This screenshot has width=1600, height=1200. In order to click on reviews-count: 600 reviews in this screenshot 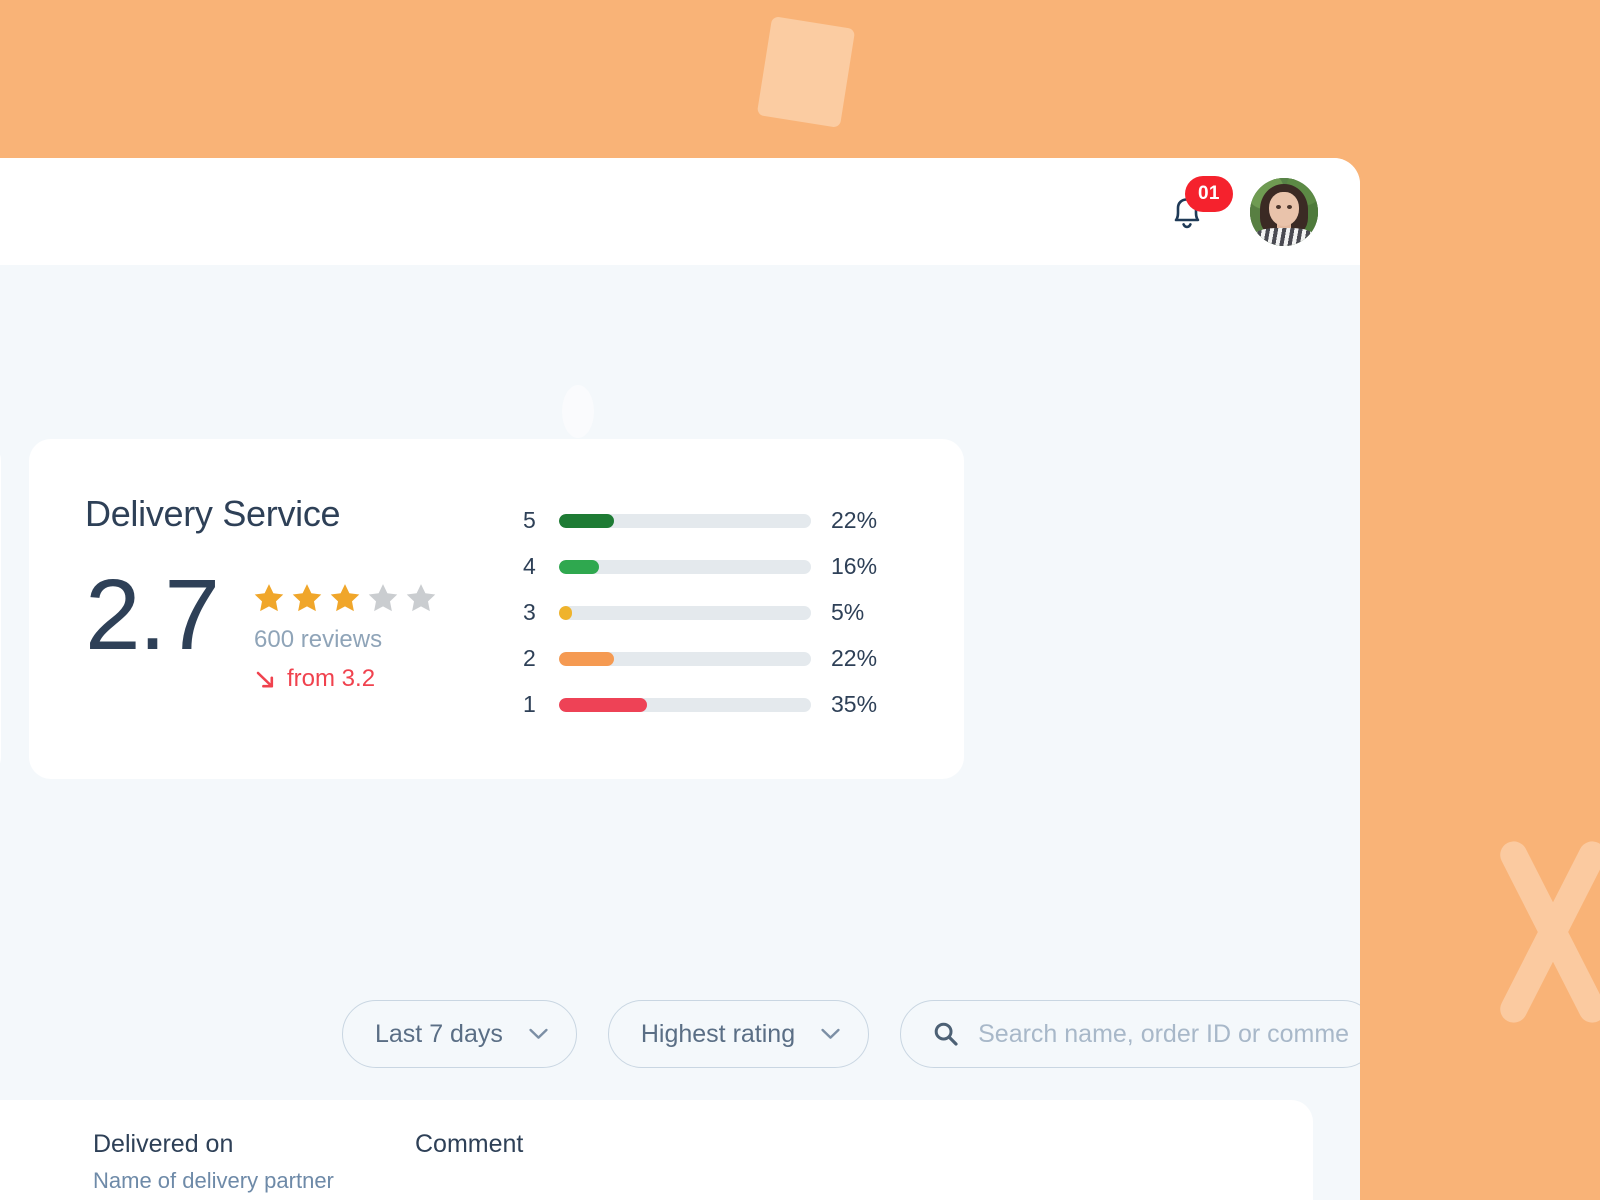, I will do `click(318, 639)`.